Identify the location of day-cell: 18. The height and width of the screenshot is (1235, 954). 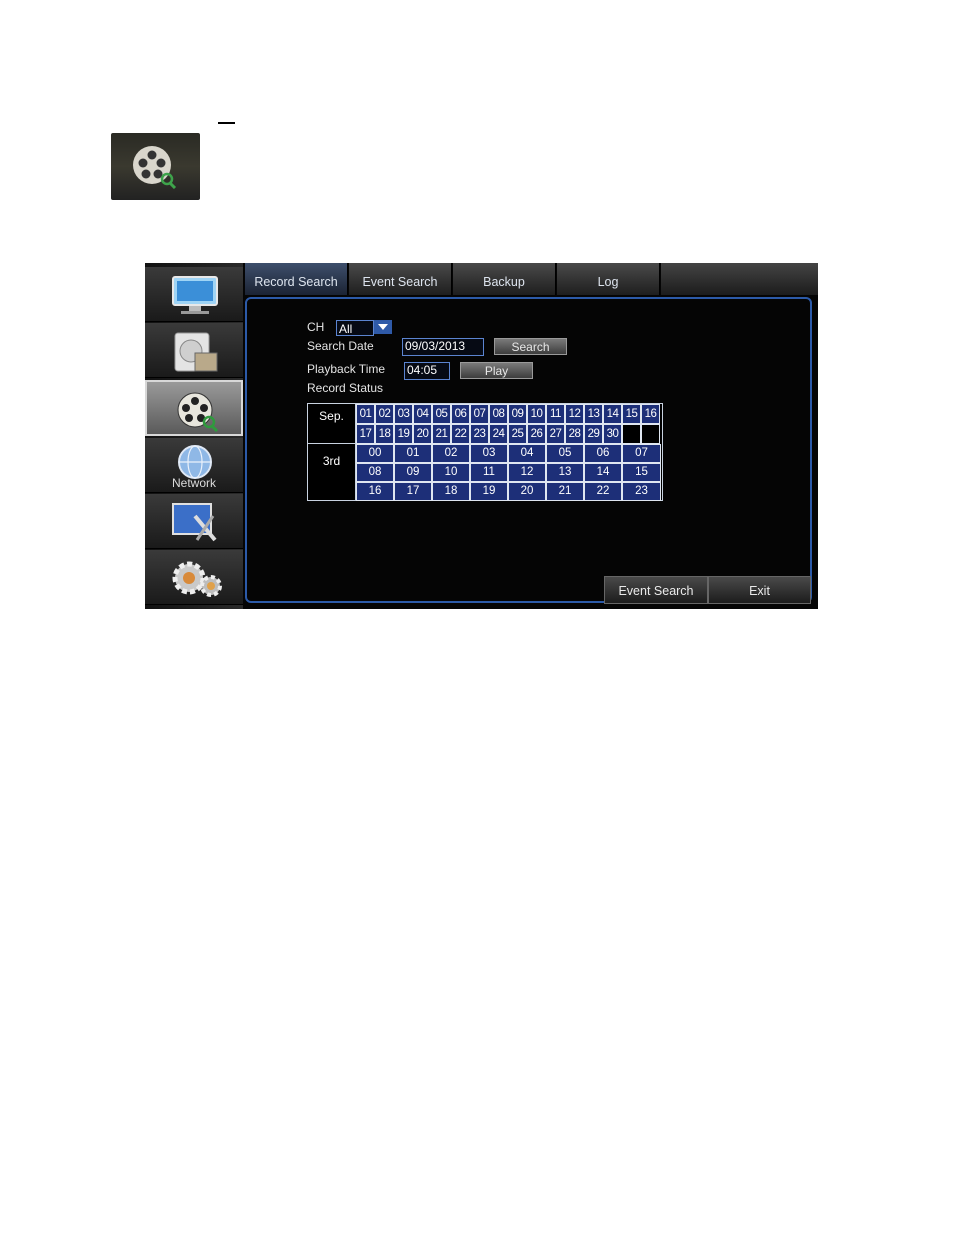
(384, 434).